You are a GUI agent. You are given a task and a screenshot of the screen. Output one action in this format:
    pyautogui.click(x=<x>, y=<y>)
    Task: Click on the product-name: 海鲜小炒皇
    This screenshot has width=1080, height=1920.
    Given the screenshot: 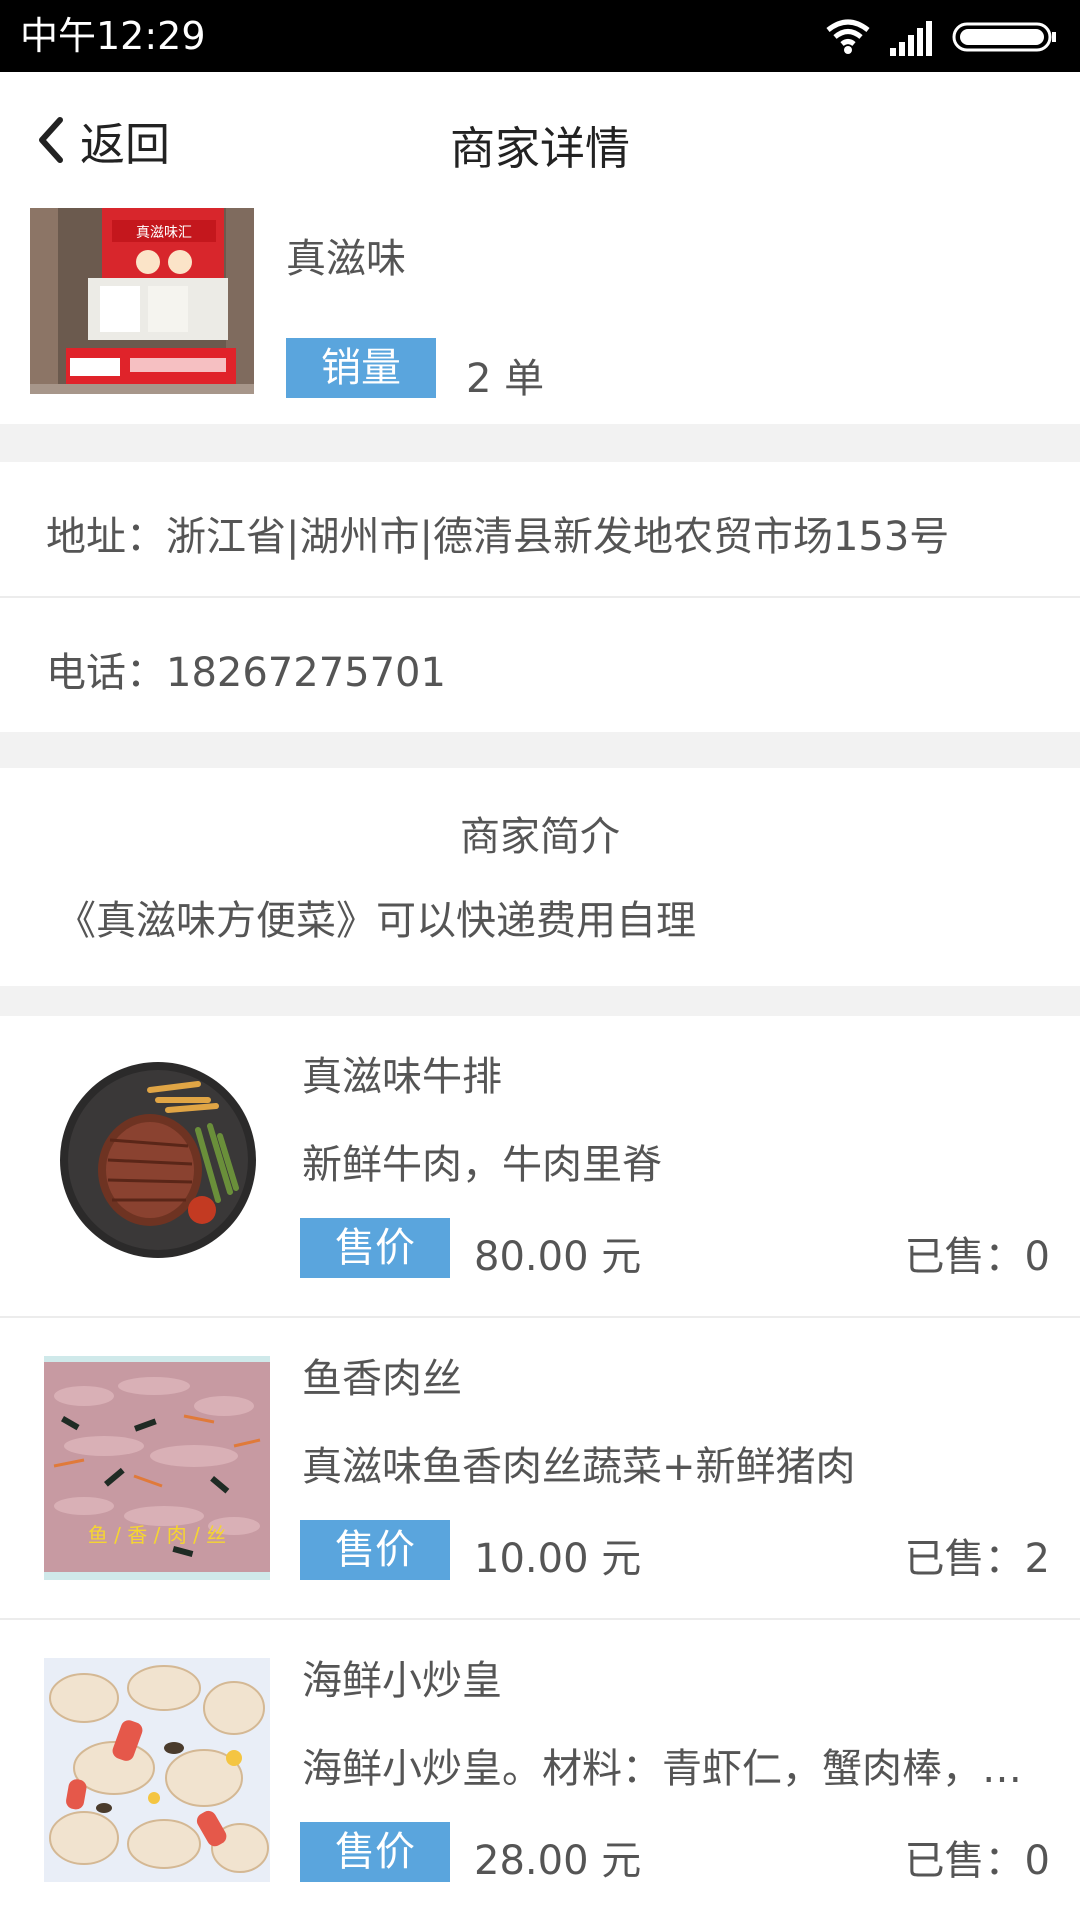 What is the action you would take?
    pyautogui.click(x=402, y=1681)
    